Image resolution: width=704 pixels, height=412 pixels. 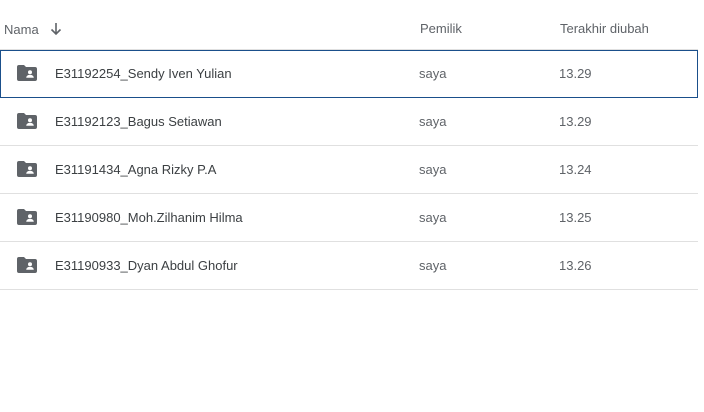 What do you see at coordinates (441, 25) in the screenshot?
I see `column-header-owner: Pemilik` at bounding box center [441, 25].